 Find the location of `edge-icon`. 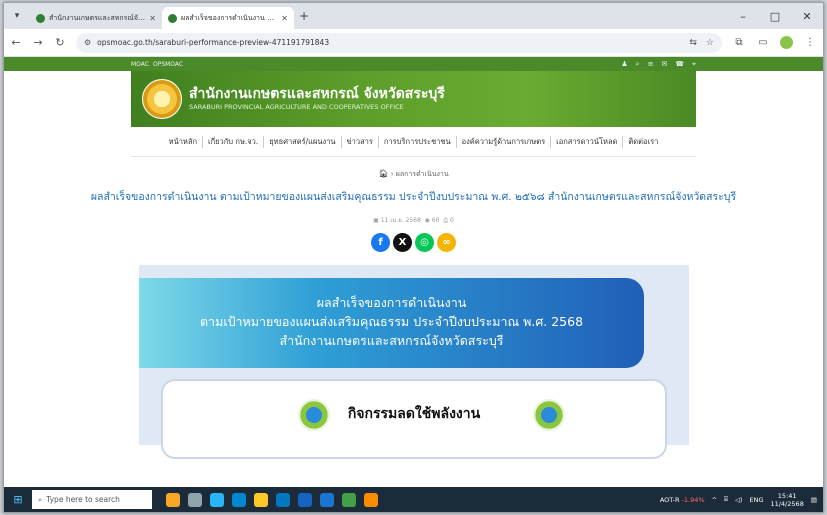

edge-icon is located at coordinates (239, 499).